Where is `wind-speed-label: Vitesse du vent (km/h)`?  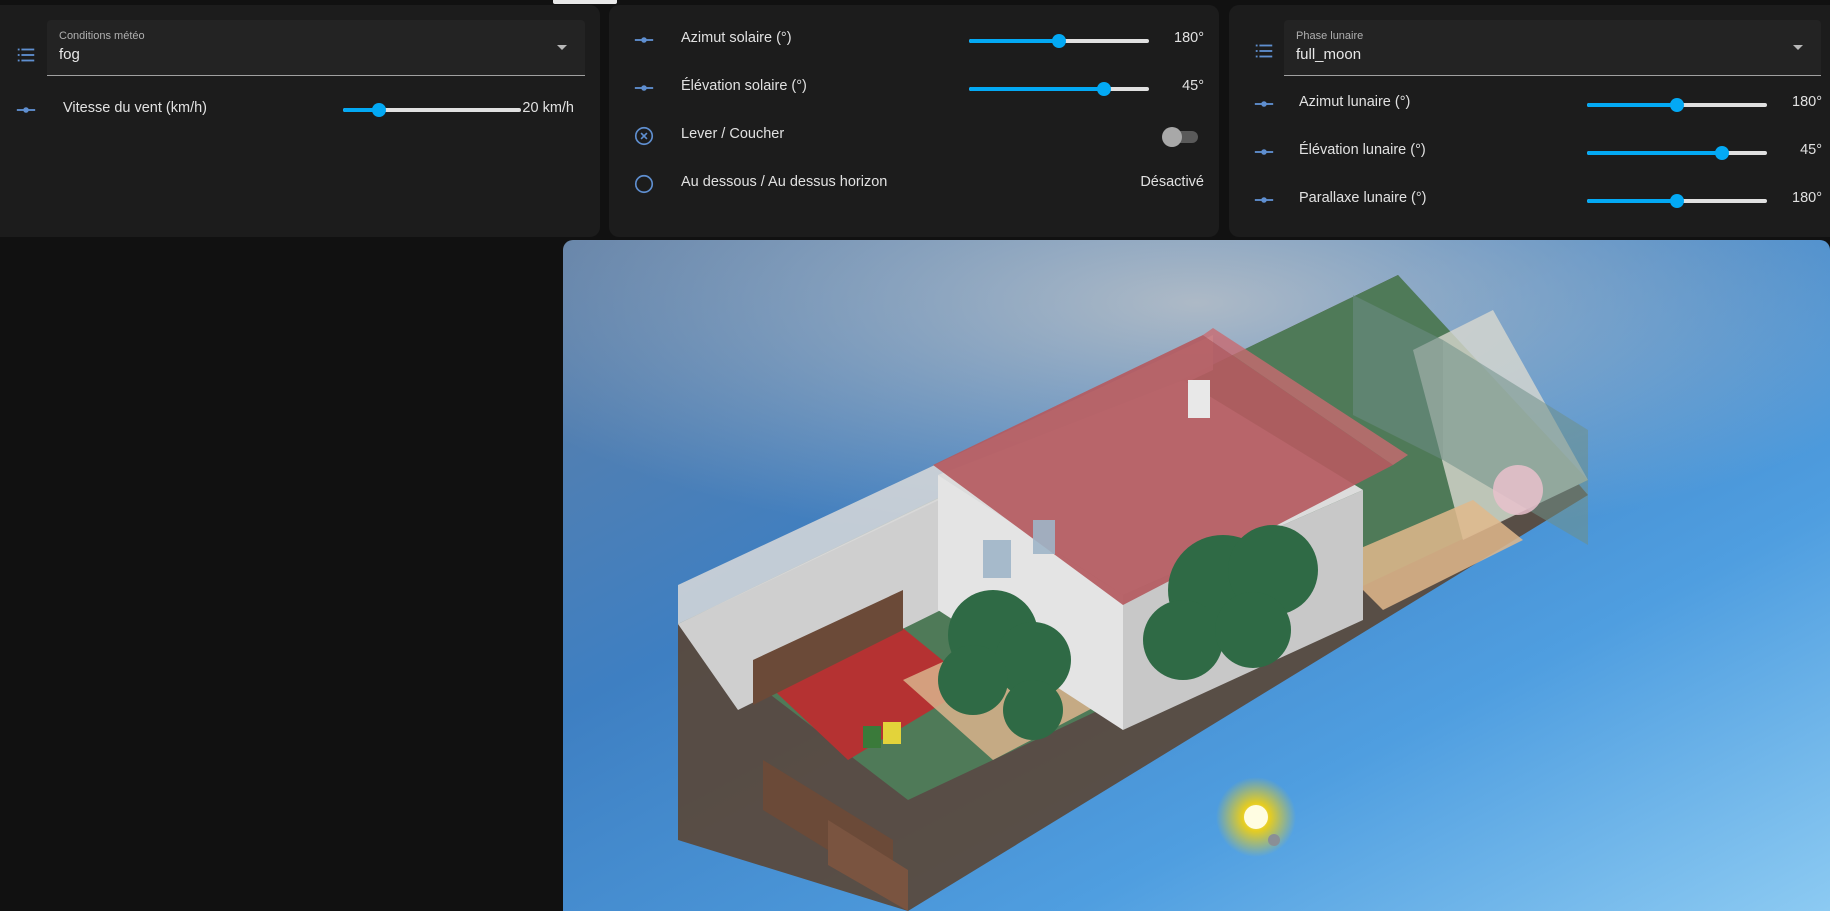
wind-speed-label: Vitesse du vent (km/h) is located at coordinates (135, 108).